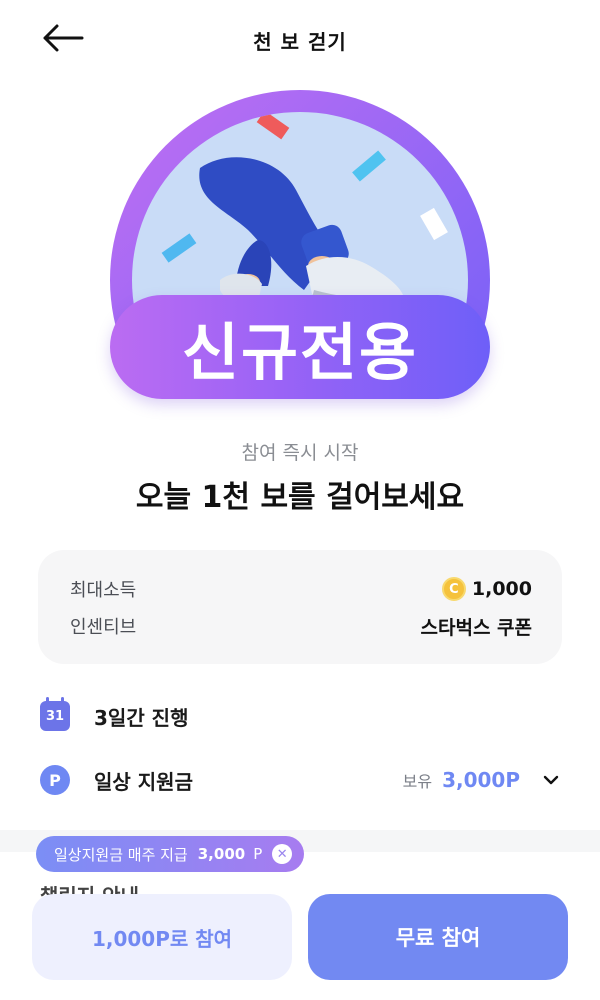  I want to click on join-free-button: 무료 참여, so click(438, 937).